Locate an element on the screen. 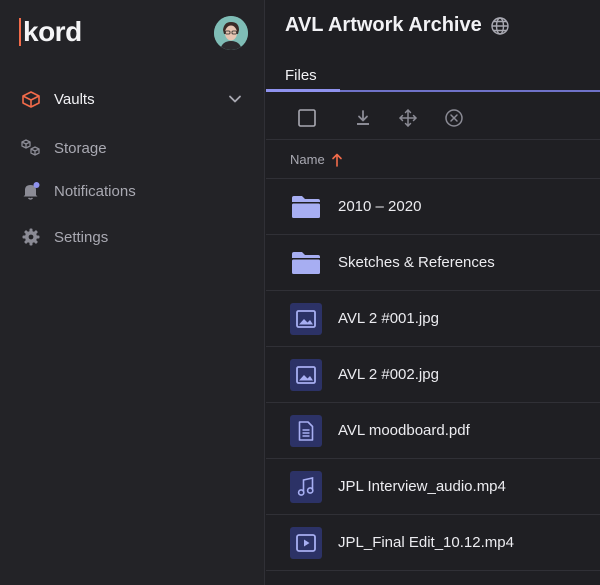  storage-cubes-icon is located at coordinates (31, 148).